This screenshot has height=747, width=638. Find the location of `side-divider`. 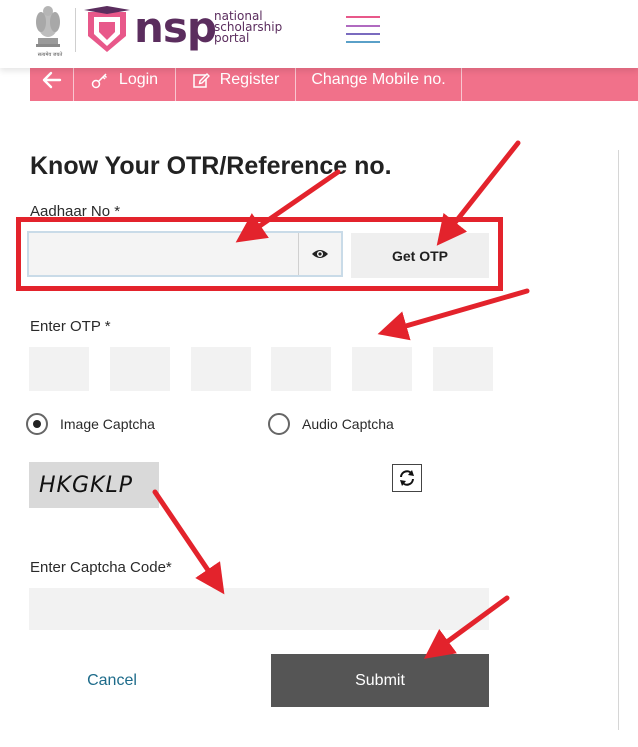

side-divider is located at coordinates (618, 440).